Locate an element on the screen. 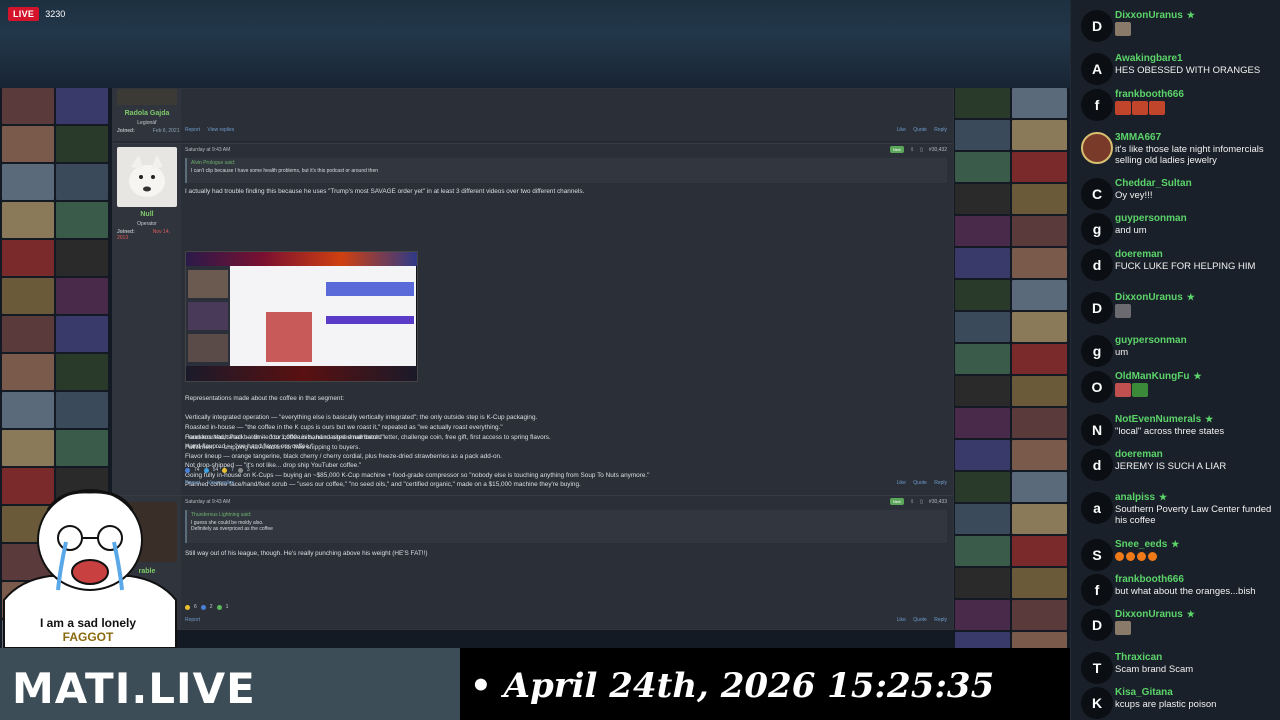 This screenshot has height=720, width=1280. chat-message: T Thraxican Scam brand Scam is located at coordinates (1179, 670).